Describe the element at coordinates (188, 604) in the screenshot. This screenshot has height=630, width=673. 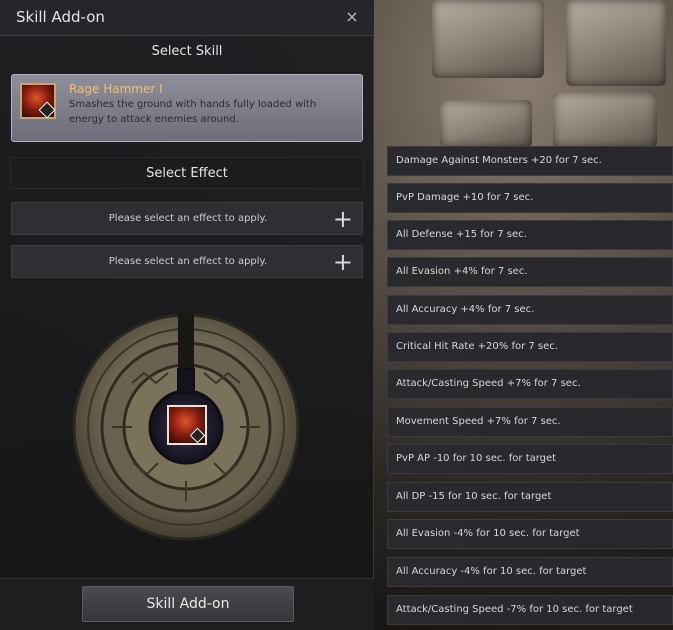
I see `skill-addon-button: Skill Add-on` at that location.